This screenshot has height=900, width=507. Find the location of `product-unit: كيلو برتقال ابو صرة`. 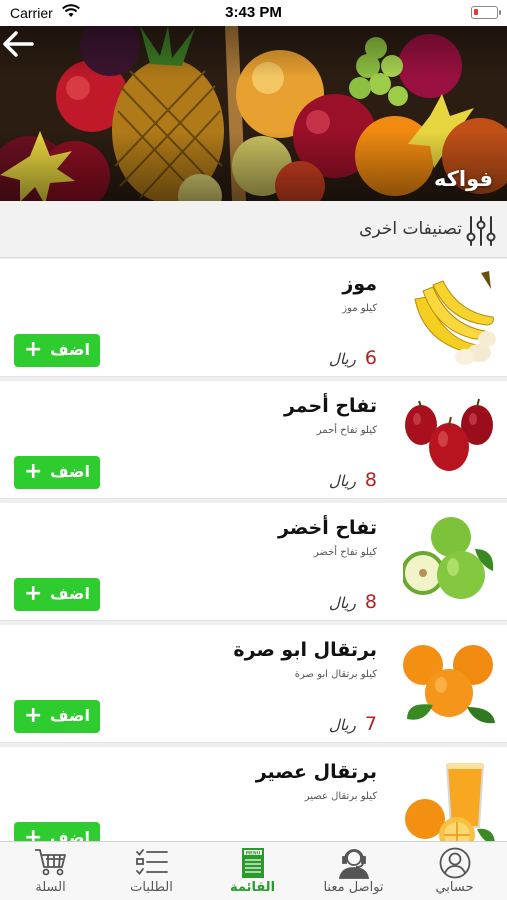

product-unit: كيلو برتقال ابو صرة is located at coordinates (335, 674).